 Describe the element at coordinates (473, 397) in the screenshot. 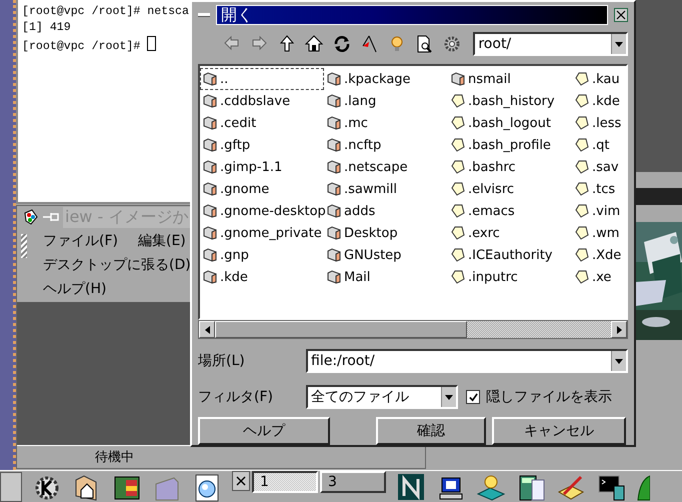

I see `check-icon` at that location.